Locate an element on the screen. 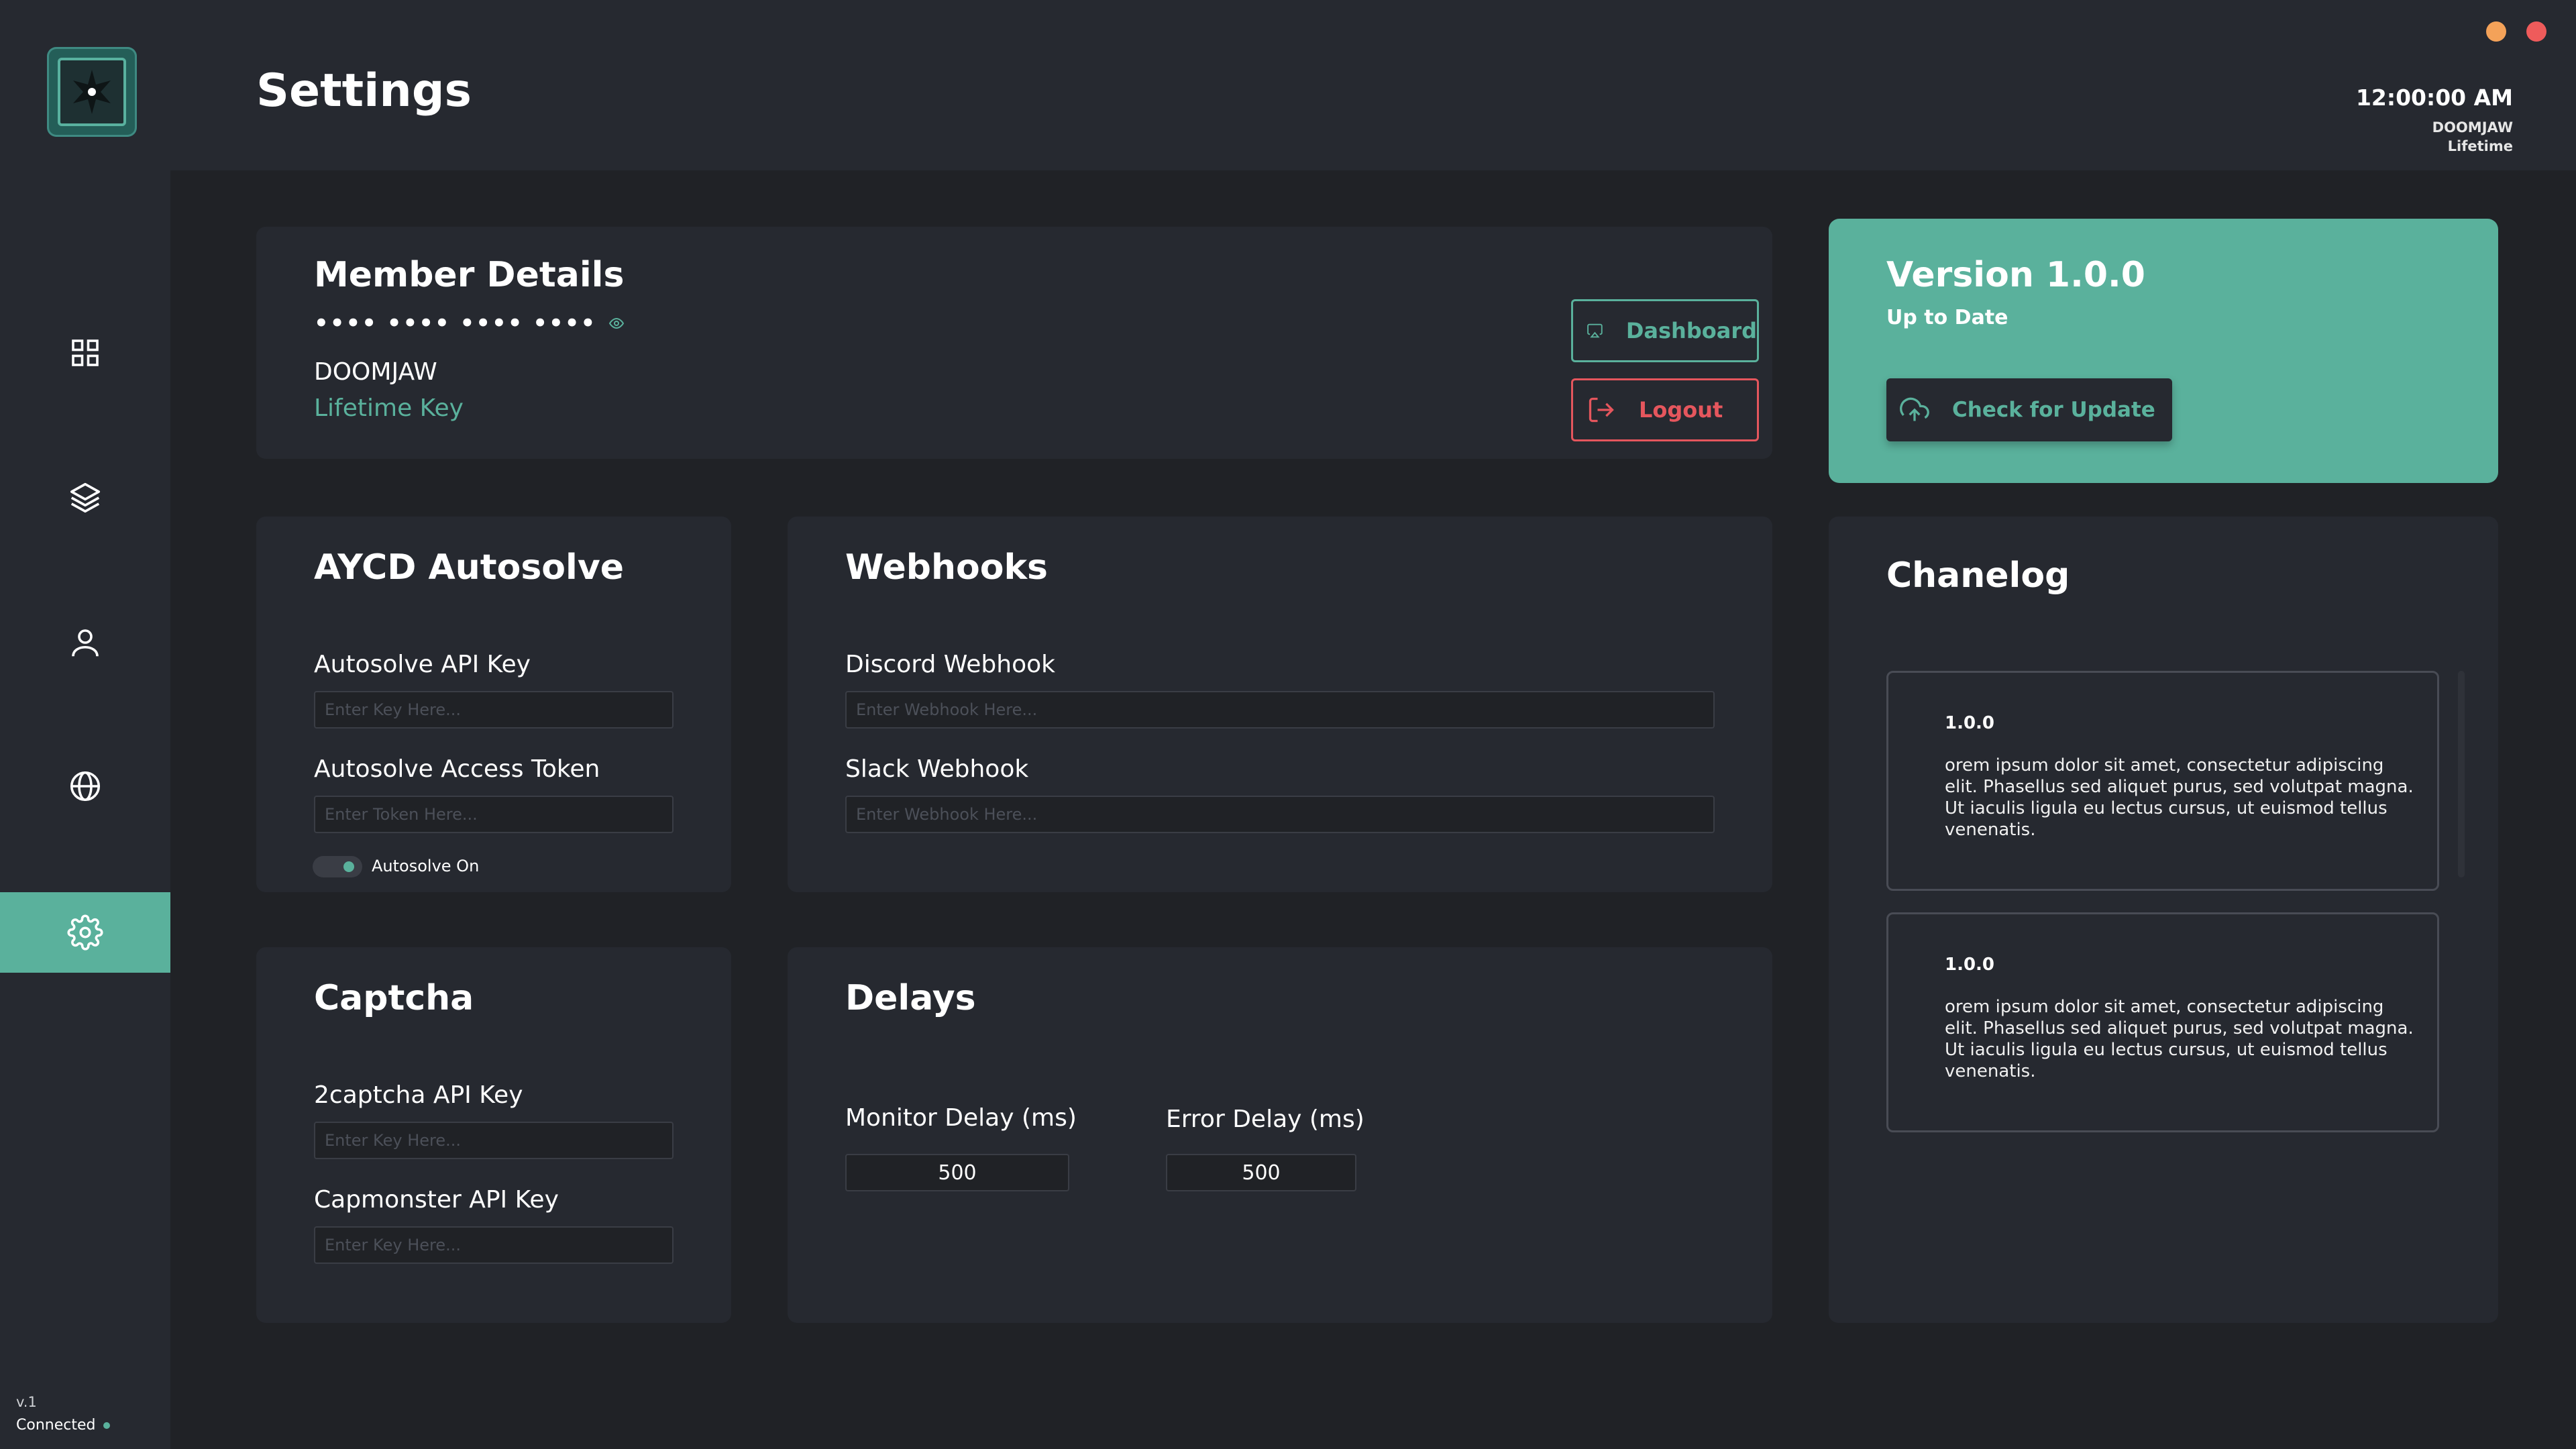 This screenshot has height=1449, width=2576. connection-status-label: Connected is located at coordinates (56, 1425).